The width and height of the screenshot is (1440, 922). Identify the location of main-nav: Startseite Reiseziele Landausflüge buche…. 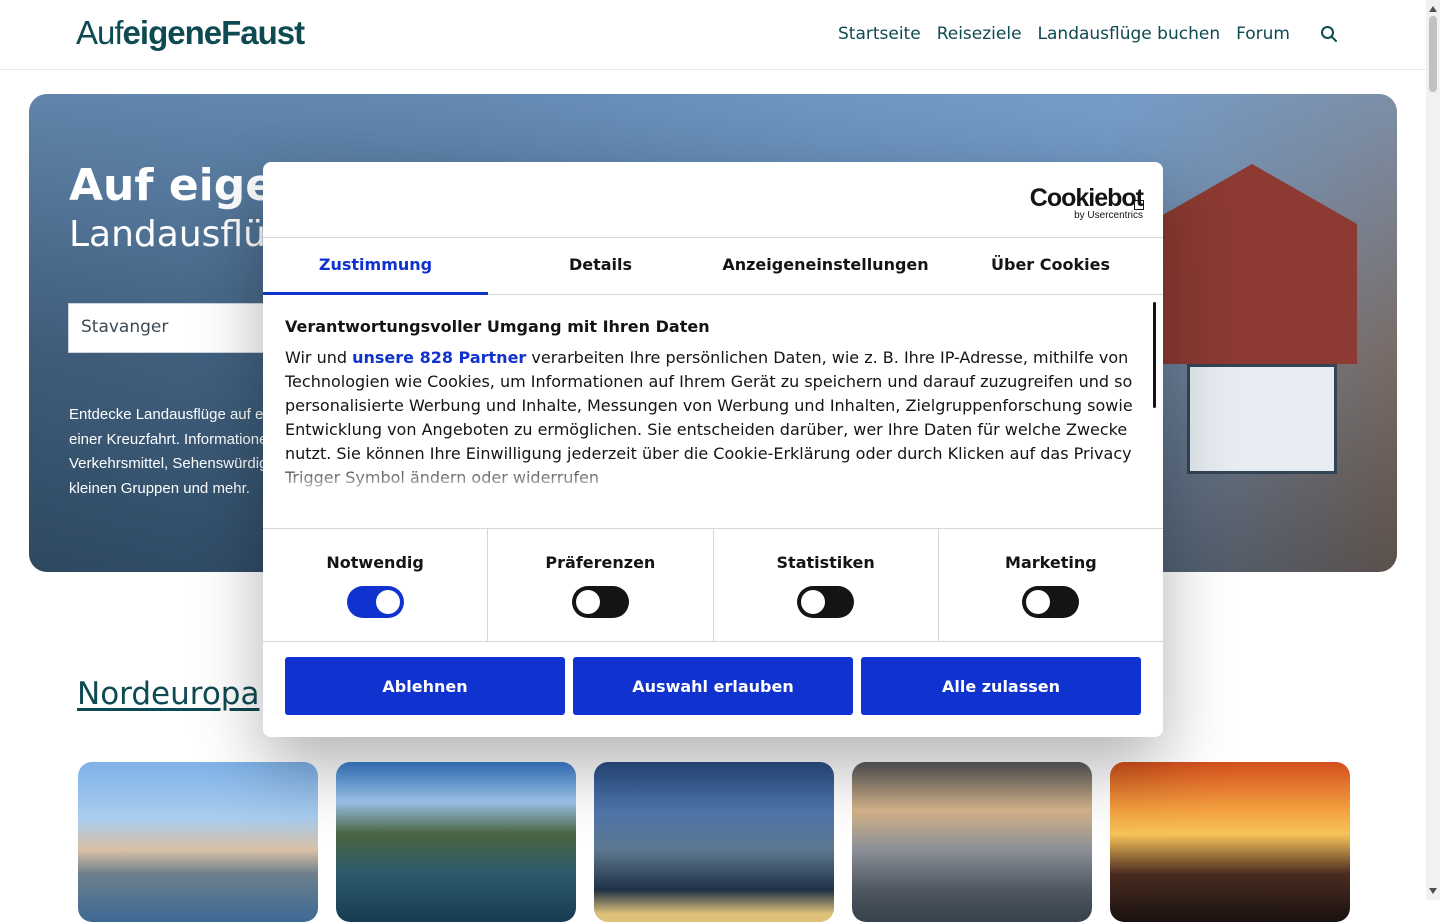
(1064, 34).